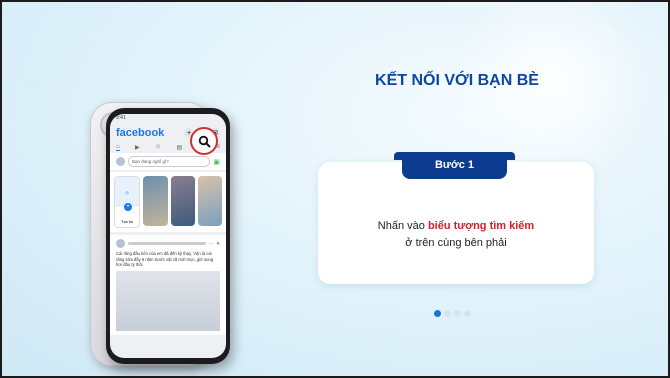  Describe the element at coordinates (140, 133) in the screenshot. I see `facebook-logo: facebook` at that location.